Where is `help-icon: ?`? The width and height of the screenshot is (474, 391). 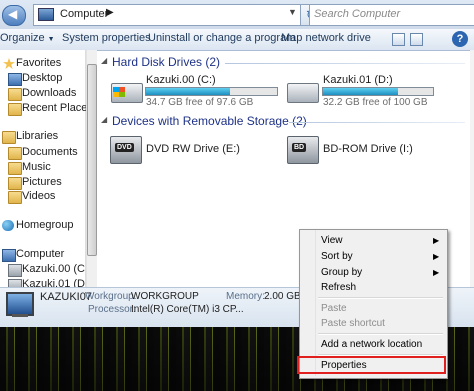 help-icon: ? is located at coordinates (460, 39).